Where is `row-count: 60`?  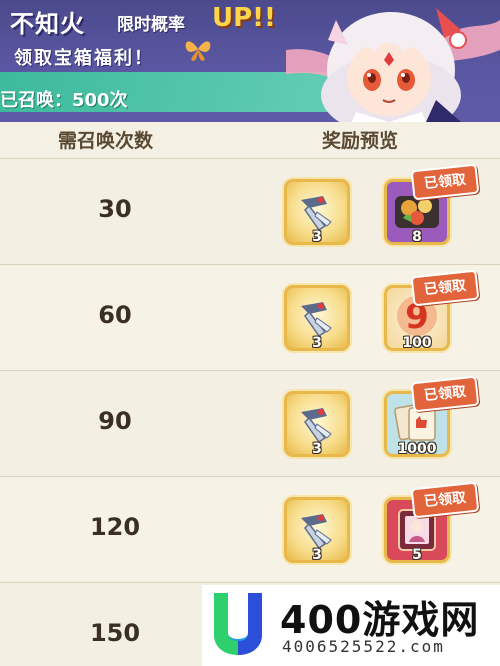
row-count: 60 is located at coordinates (115, 315).